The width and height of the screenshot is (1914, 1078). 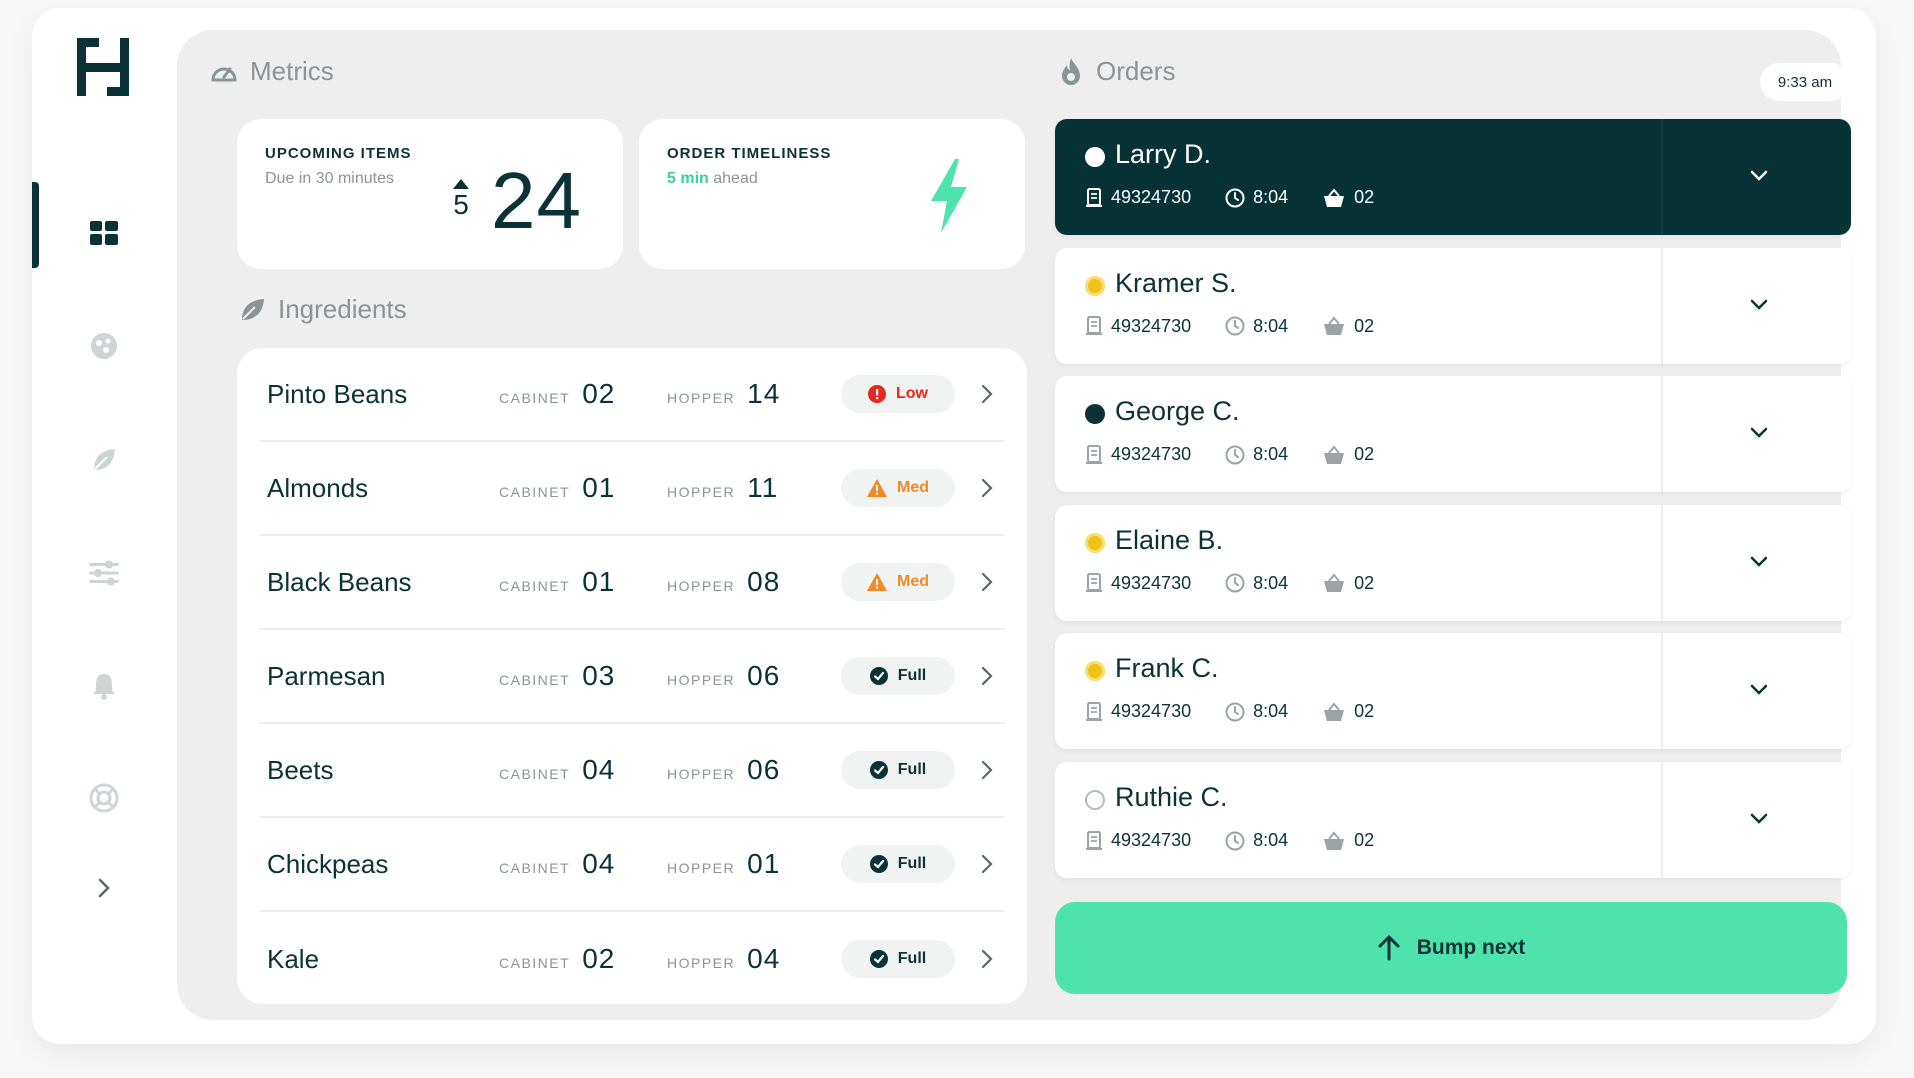 What do you see at coordinates (1095, 671) in the screenshot?
I see `order-status-dot` at bounding box center [1095, 671].